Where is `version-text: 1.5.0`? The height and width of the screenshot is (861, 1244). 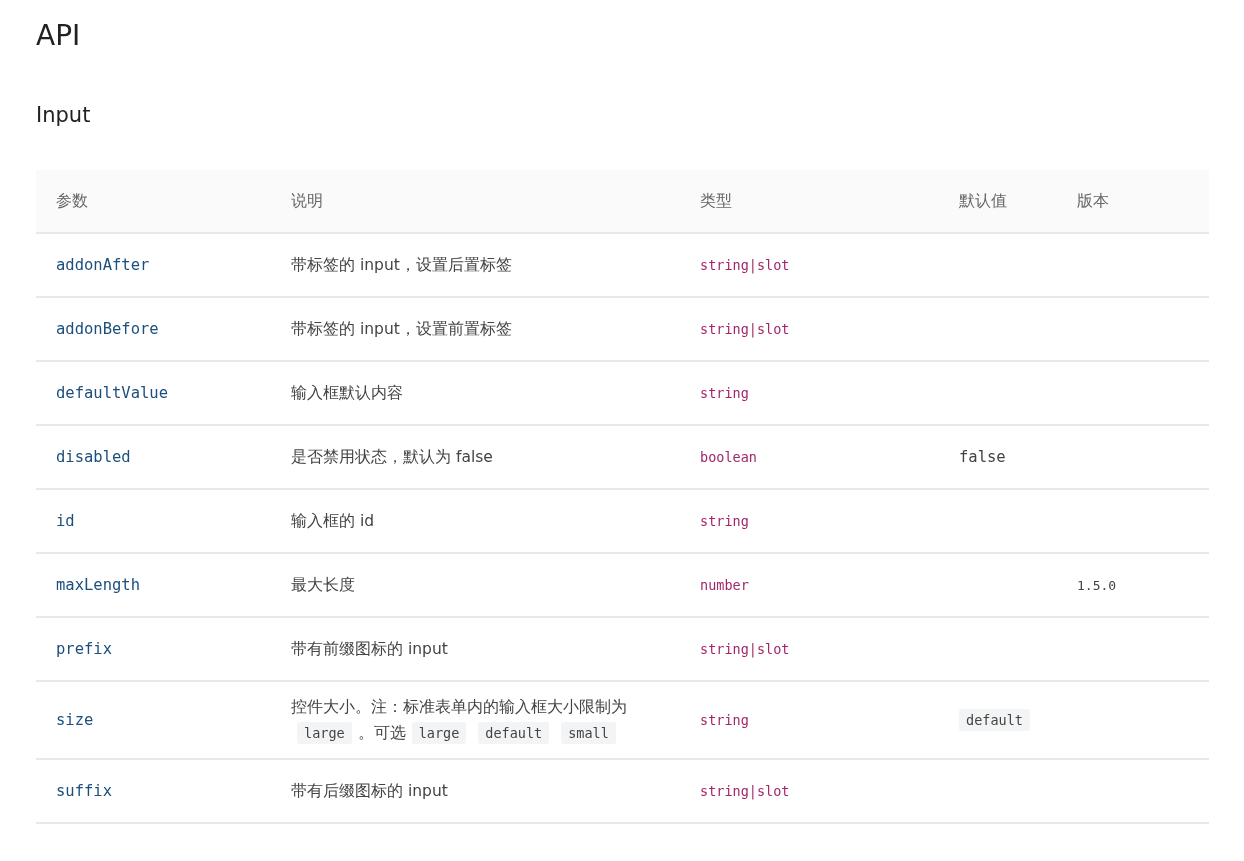
version-text: 1.5.0 is located at coordinates (1097, 585).